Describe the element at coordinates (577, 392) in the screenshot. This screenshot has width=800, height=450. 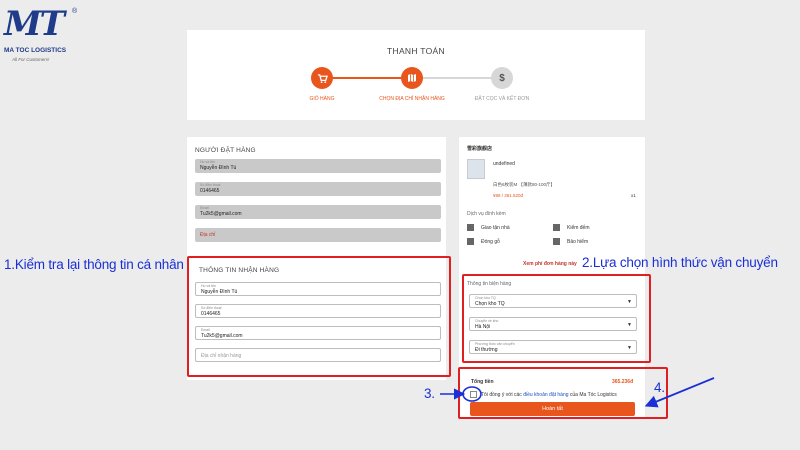
I see `annotation-arrows` at that location.